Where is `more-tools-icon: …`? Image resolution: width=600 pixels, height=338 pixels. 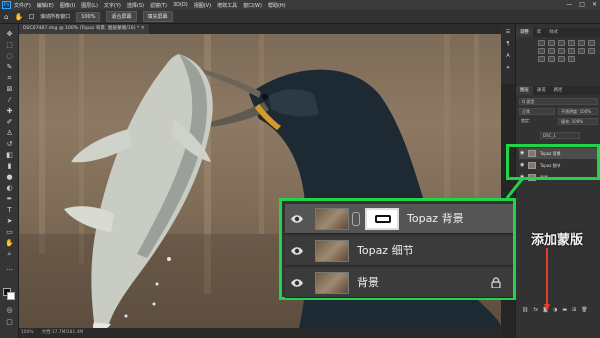
more-tools-icon: … is located at coordinates (9, 268).